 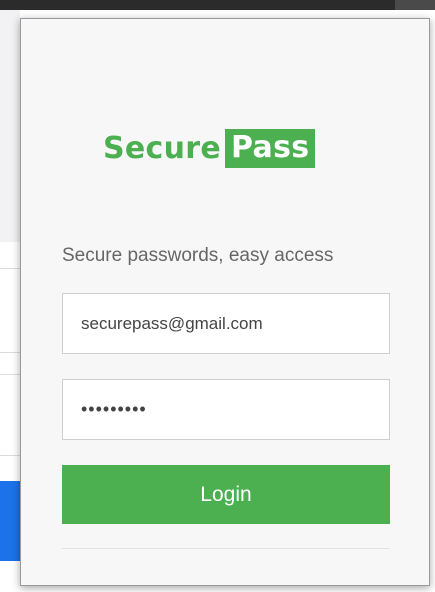 I want to click on tagline: Secure passwords, easy access, so click(x=198, y=255).